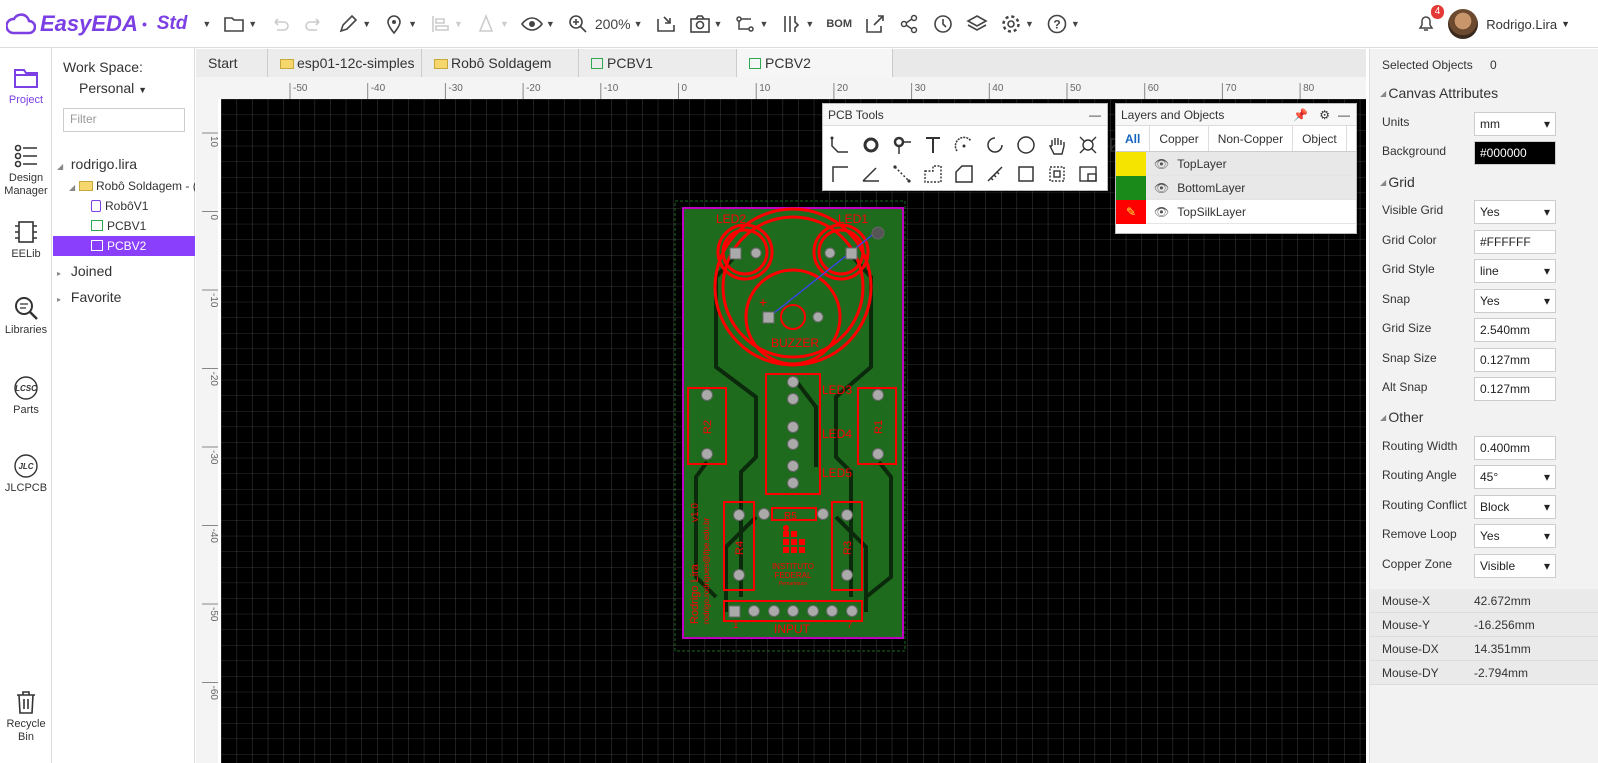  What do you see at coordinates (345, 63) in the screenshot?
I see `tab-esp01: esp01-12c-simples` at bounding box center [345, 63].